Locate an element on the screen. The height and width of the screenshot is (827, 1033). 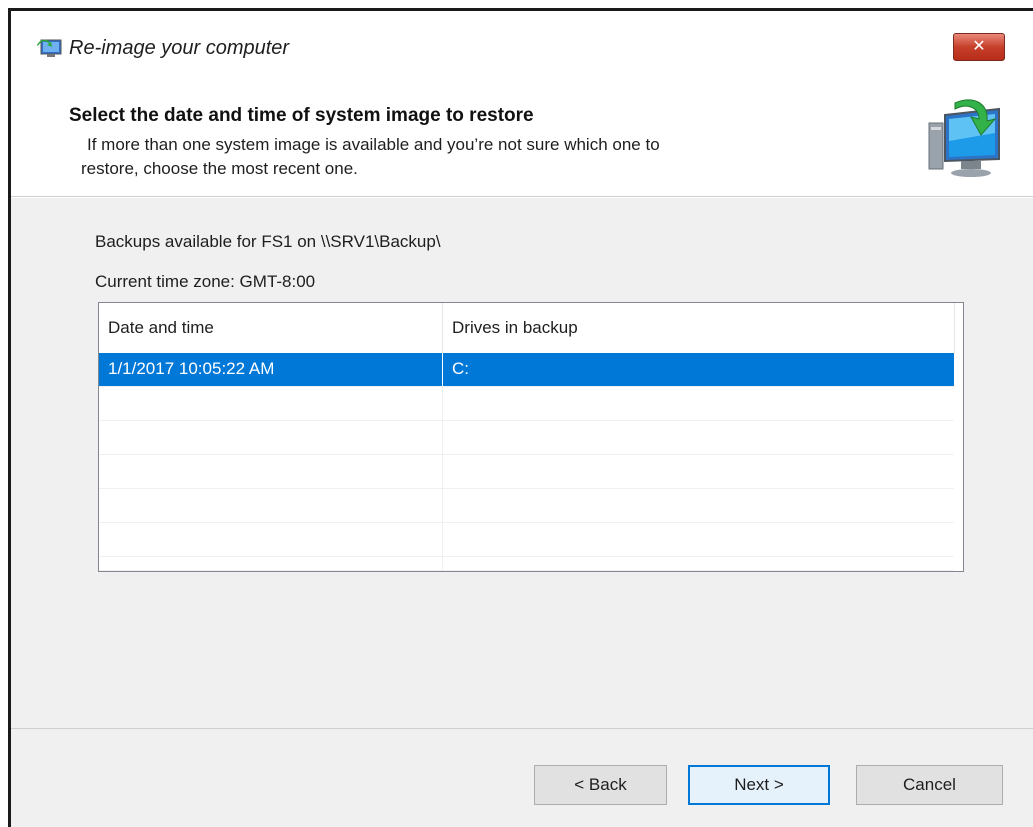
table-row: 1/1/2017 10:05:22 AM C: is located at coordinates (526, 370).